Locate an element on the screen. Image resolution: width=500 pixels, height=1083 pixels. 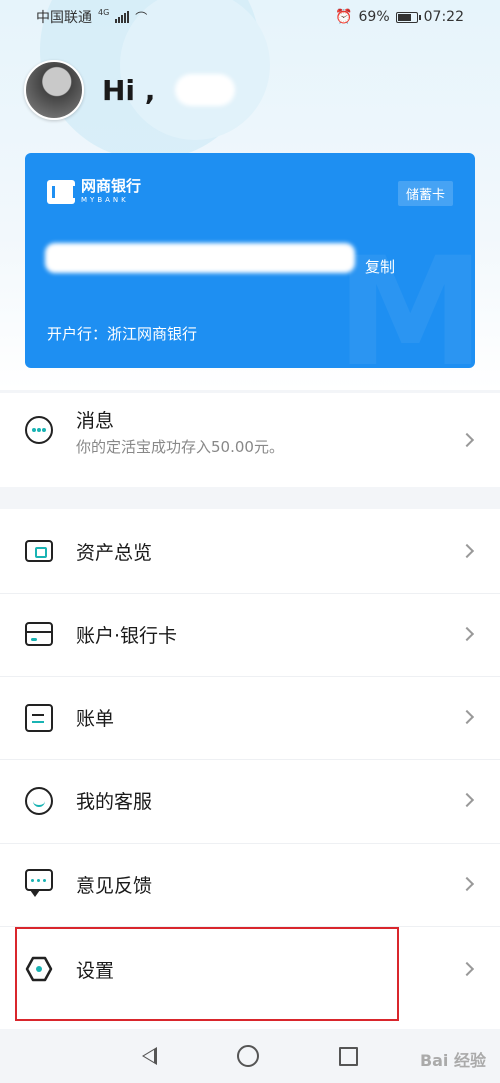
menu-label: 意见反馈 is located at coordinates (114, 886).